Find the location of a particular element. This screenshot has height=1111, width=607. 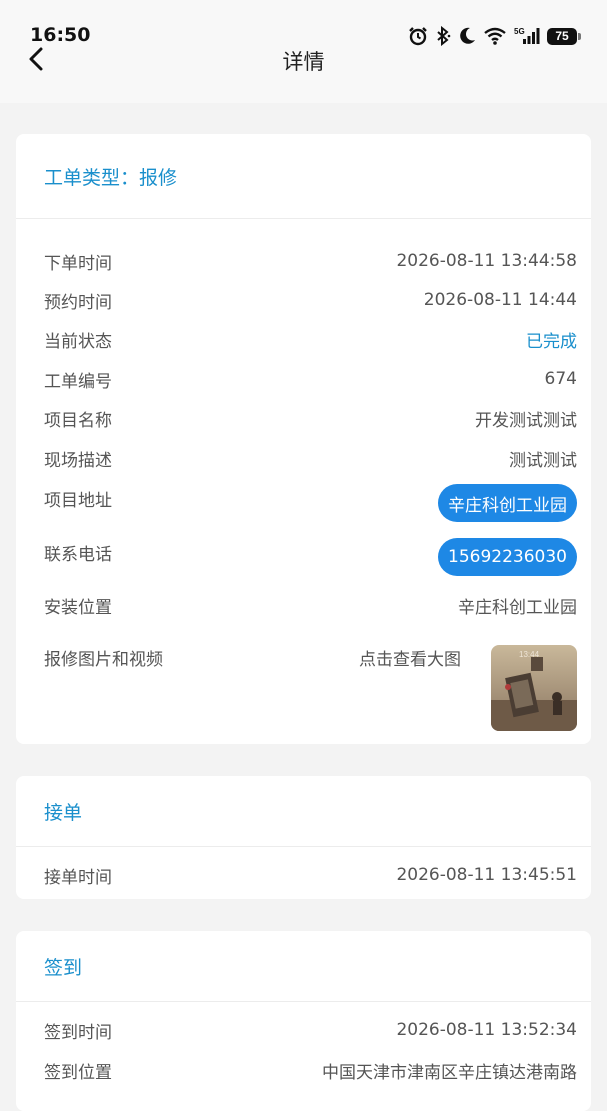

page-title: 详情 is located at coordinates (303, 62).